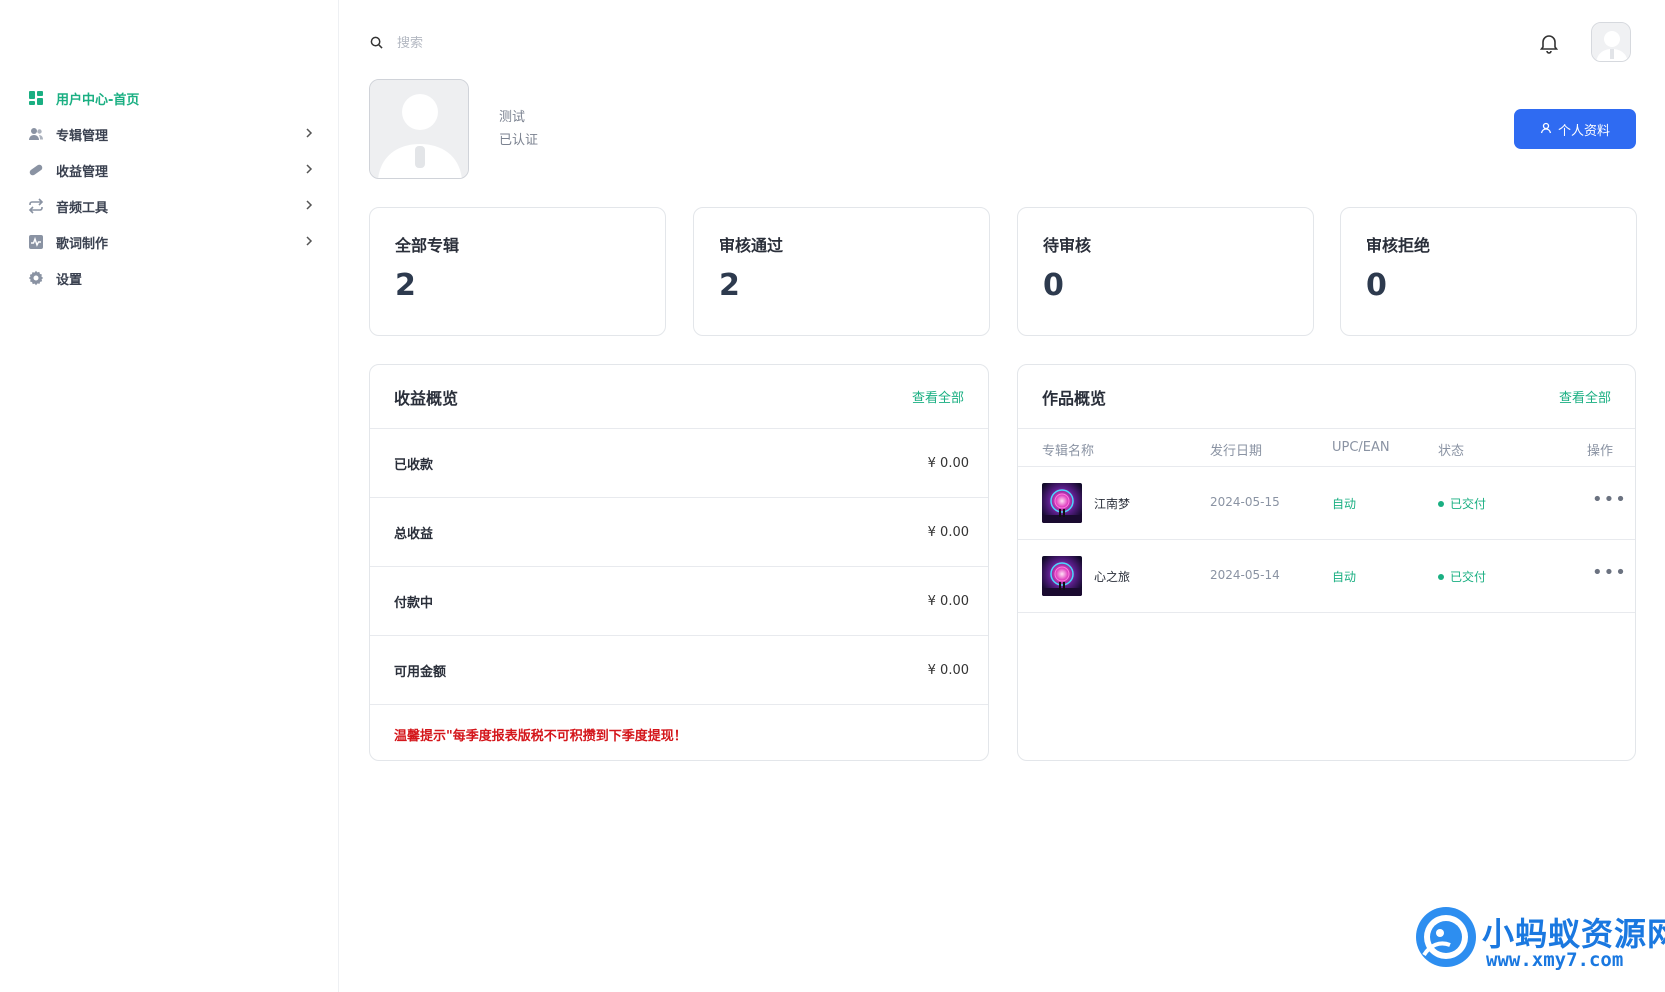  Describe the element at coordinates (1611, 42) in the screenshot. I see `avatar` at that location.